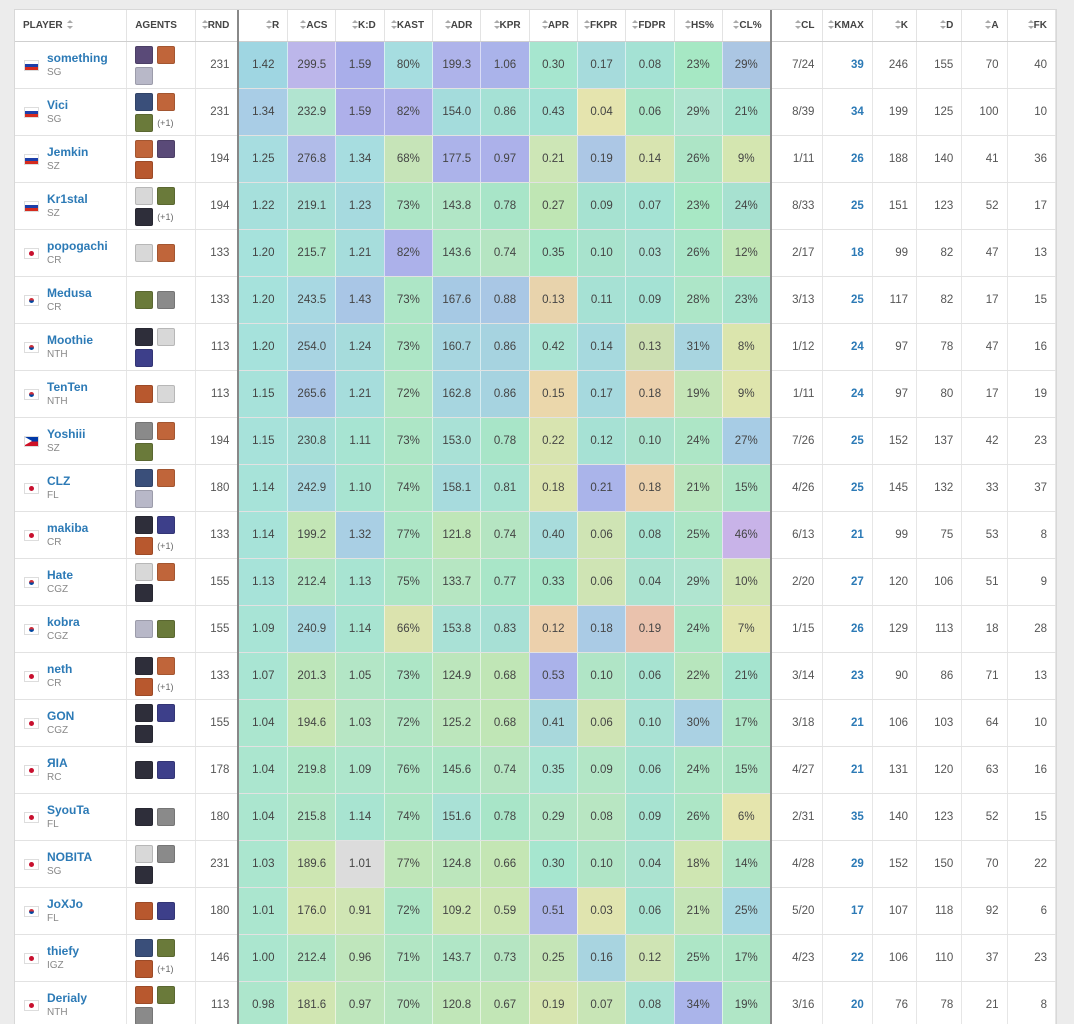 The height and width of the screenshot is (1024, 1074). What do you see at coordinates (602, 206) in the screenshot?
I see `stat-cell-fkpr: 0.09` at bounding box center [602, 206].